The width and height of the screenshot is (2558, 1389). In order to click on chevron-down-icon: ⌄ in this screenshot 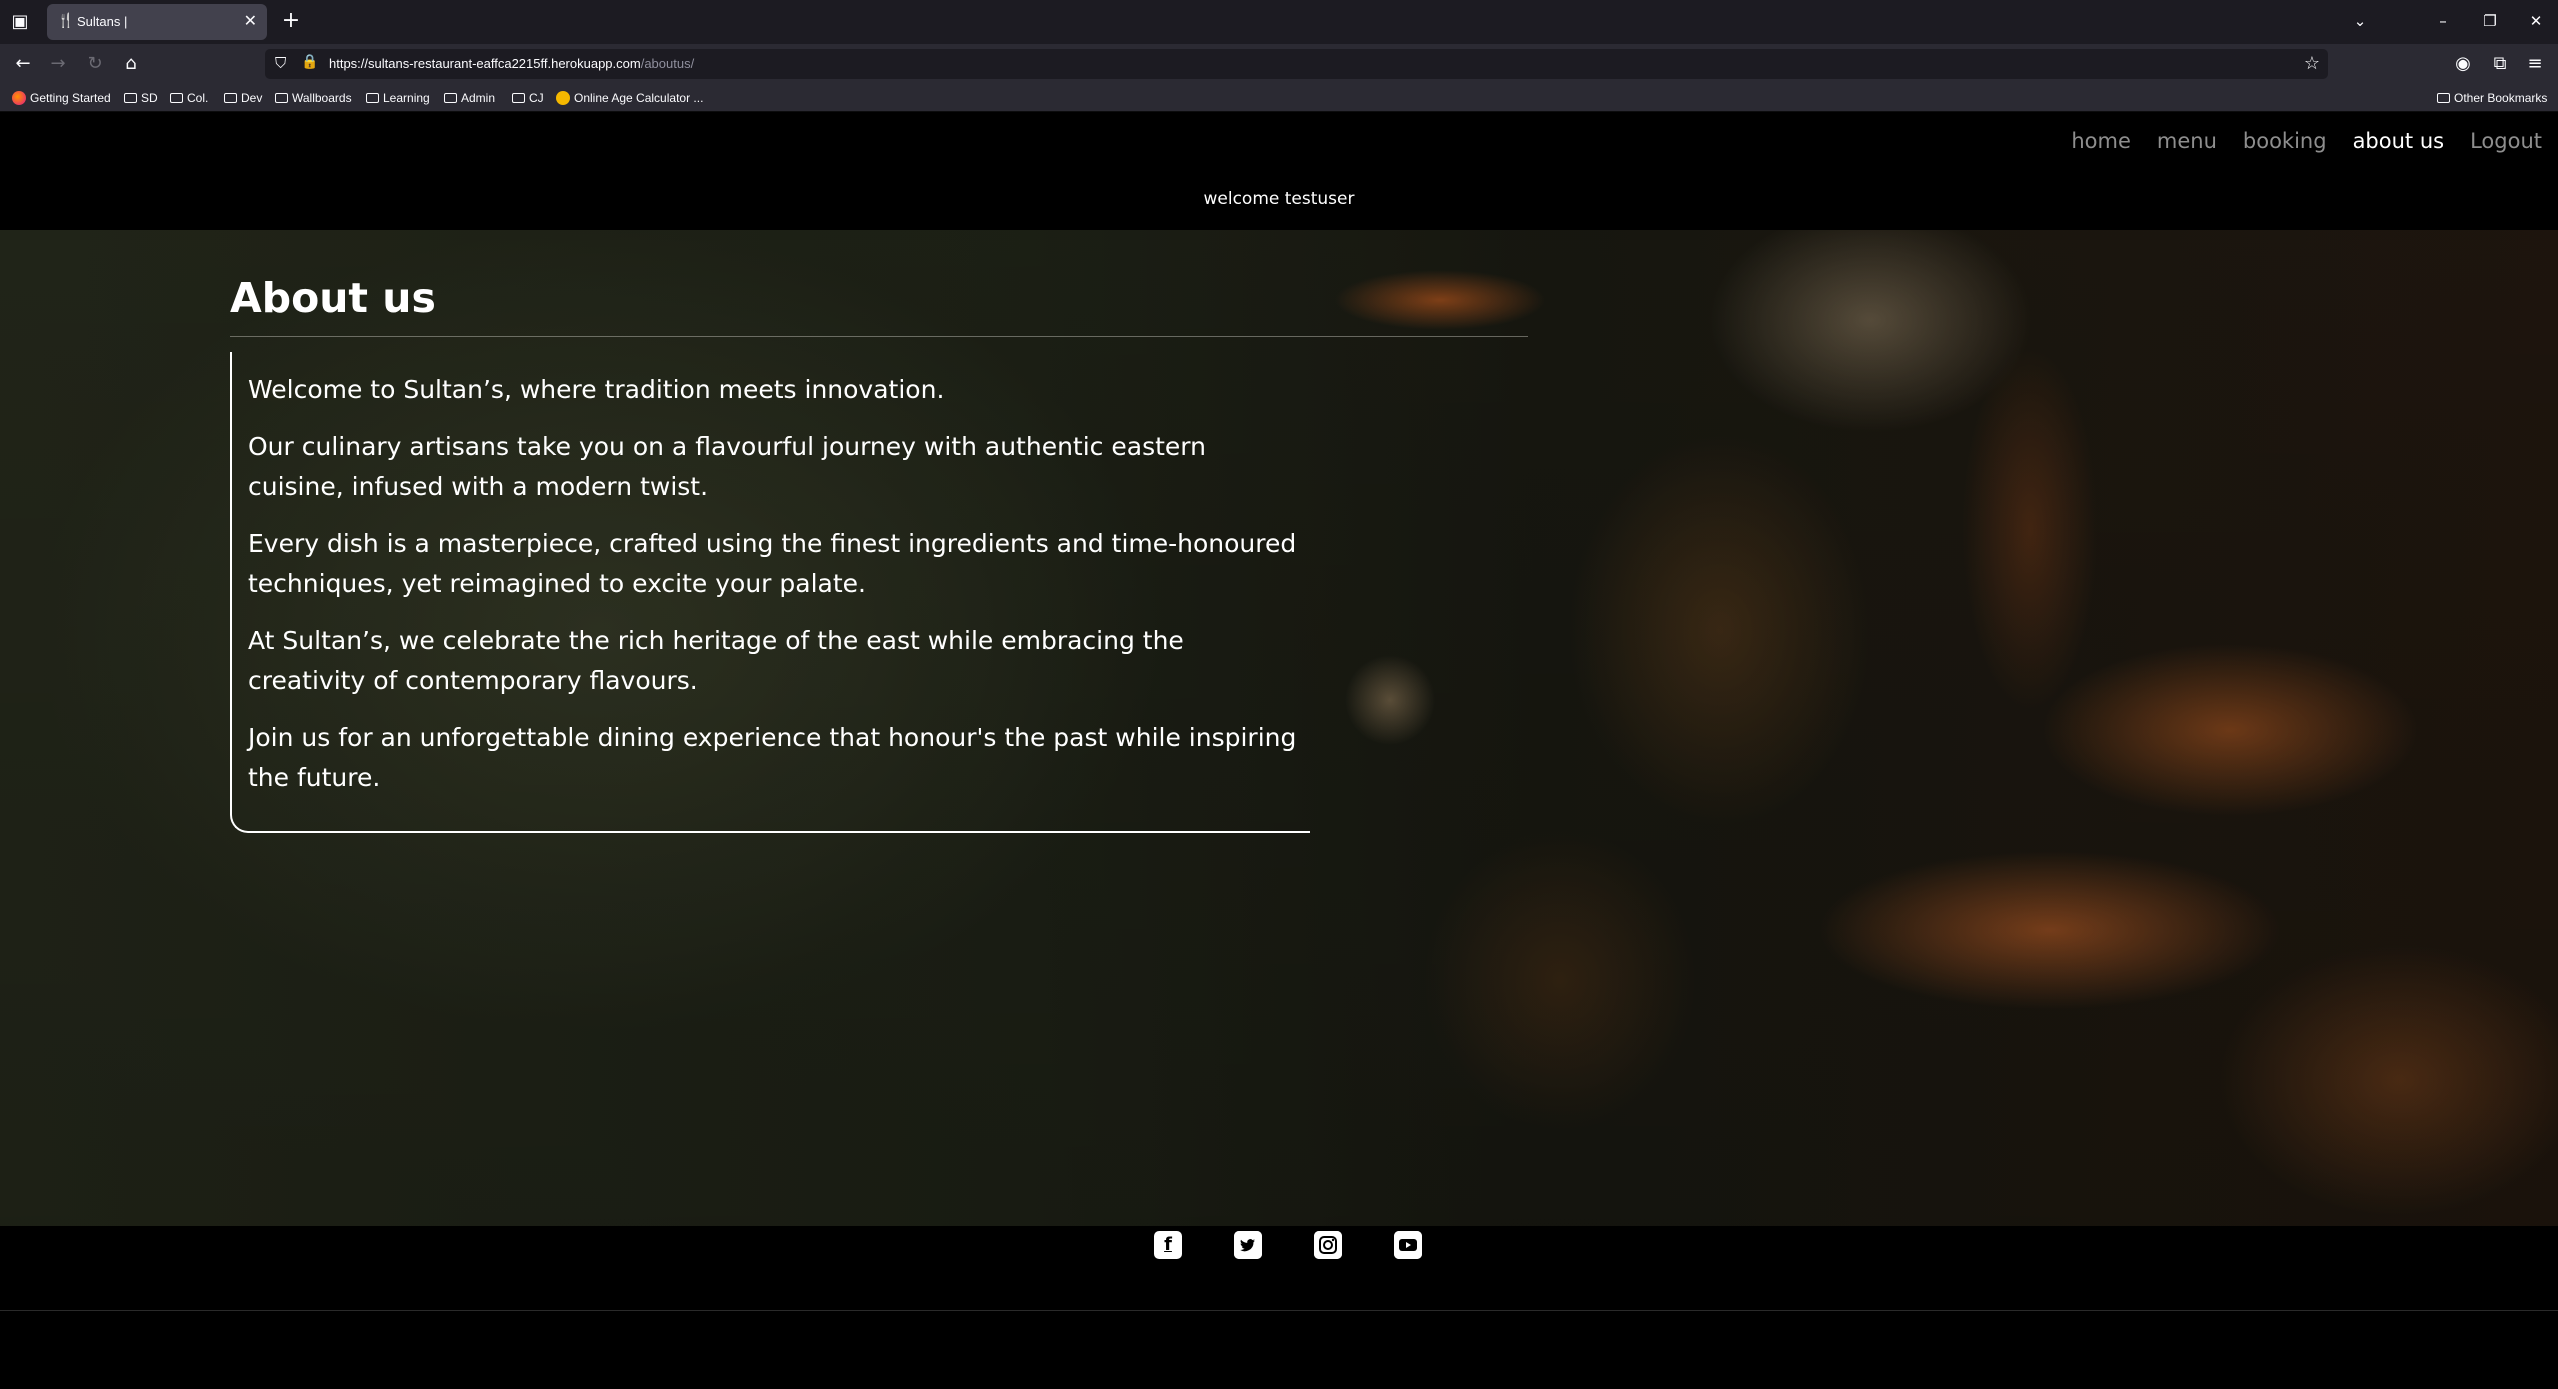, I will do `click(2360, 21)`.